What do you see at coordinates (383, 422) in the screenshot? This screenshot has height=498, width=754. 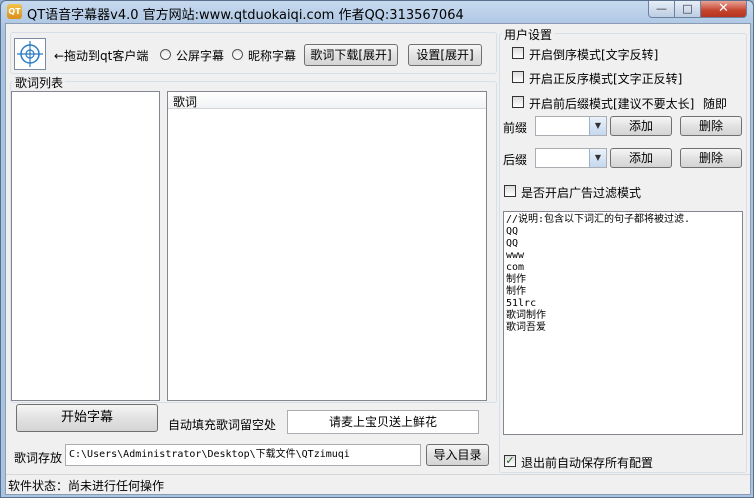 I see `auto-fill-input: 请麦上宝贝送上鲜花` at bounding box center [383, 422].